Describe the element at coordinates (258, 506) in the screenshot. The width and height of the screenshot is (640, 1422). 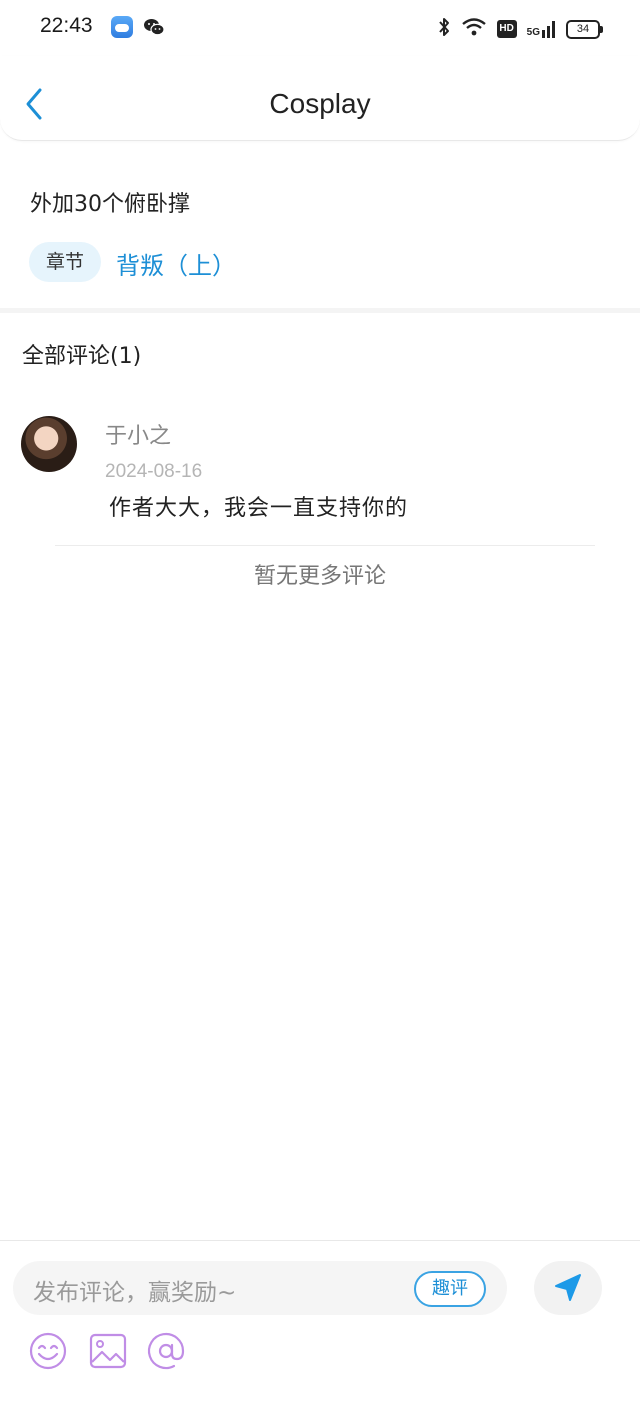
I see `comment-text: 作者大大，我会一直支持你的` at that location.